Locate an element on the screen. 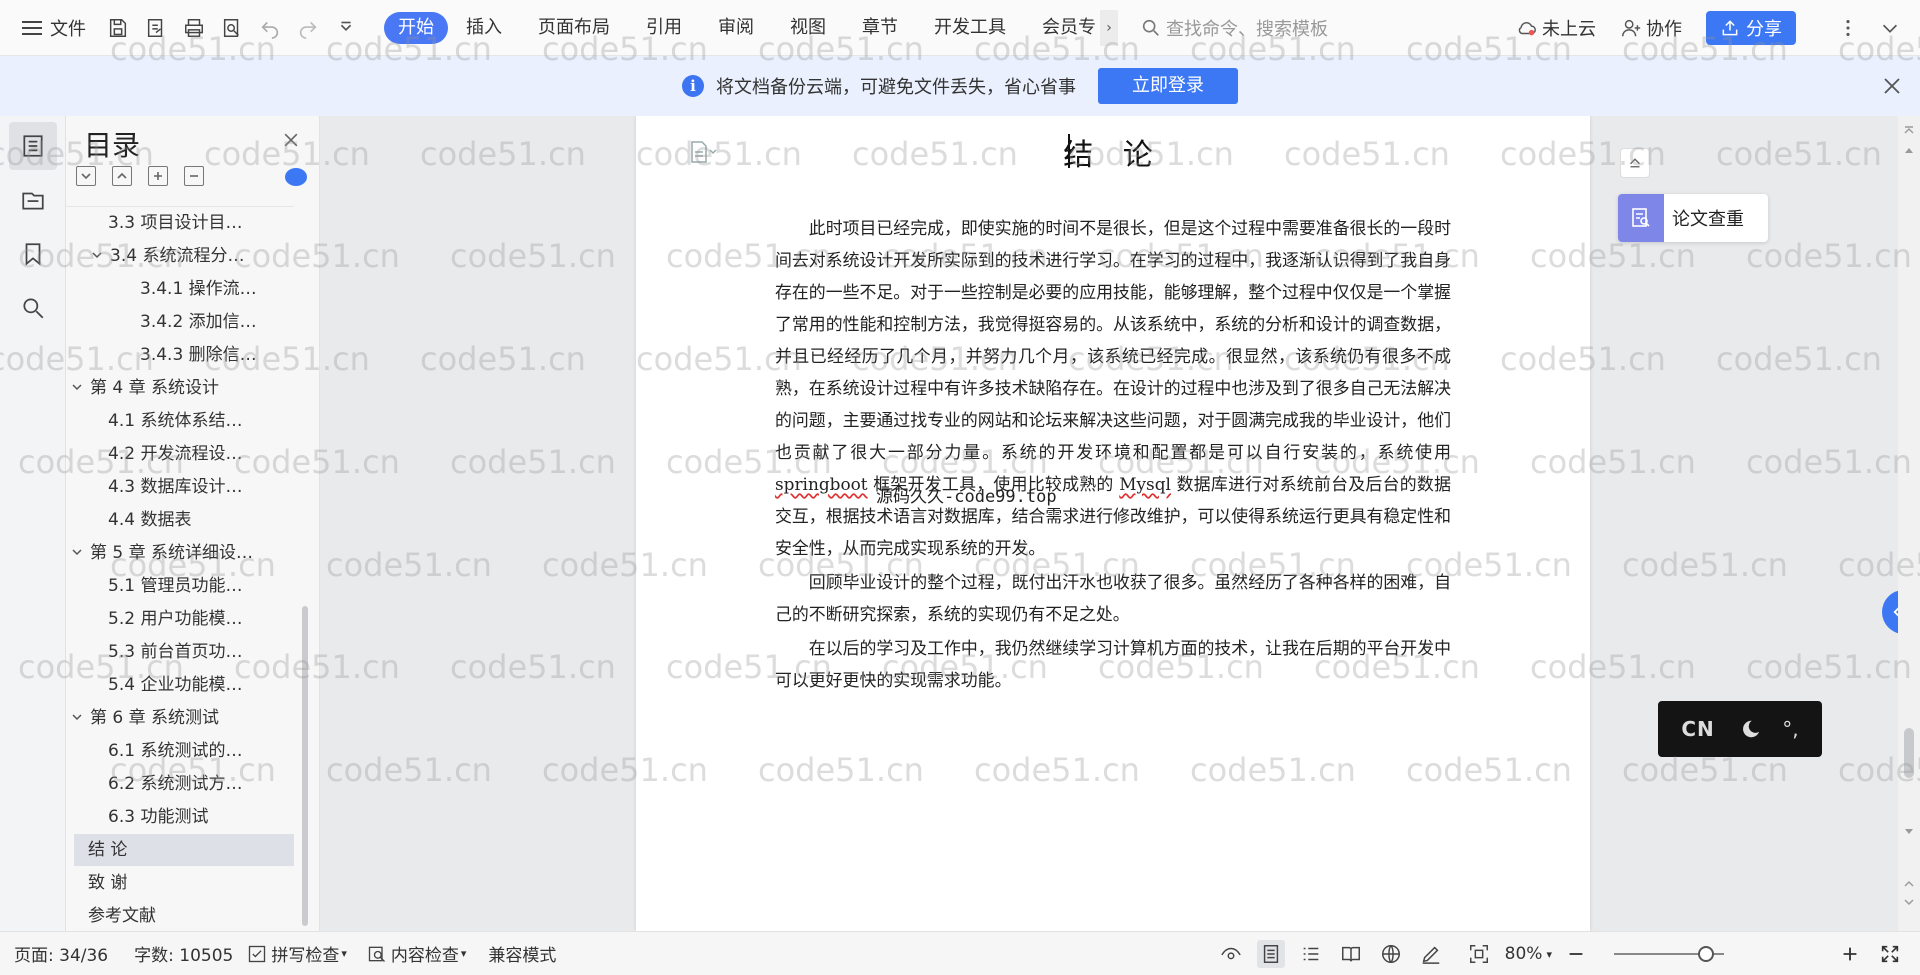  remove-heading-button is located at coordinates (194, 176).